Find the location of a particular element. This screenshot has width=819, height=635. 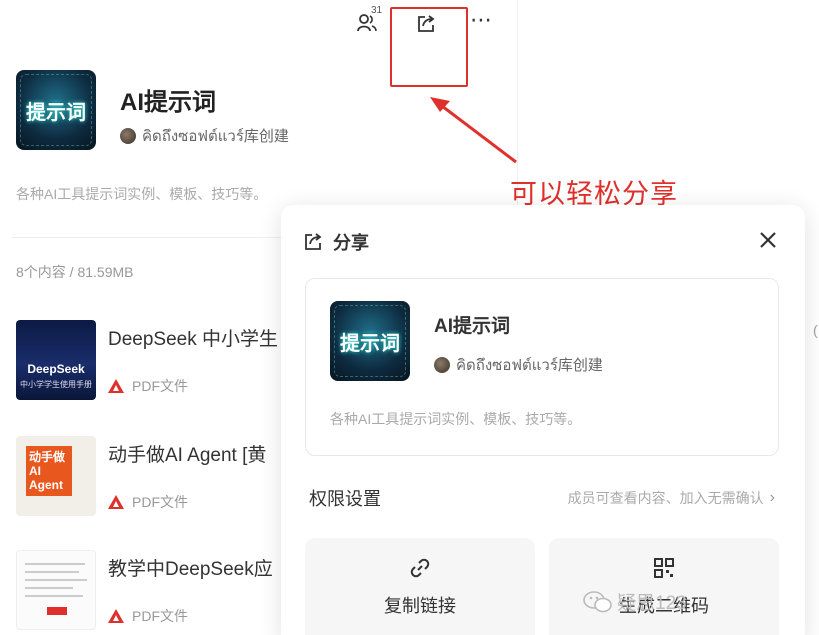

top-toolbar: 31 ⋯ is located at coordinates (422, 21).